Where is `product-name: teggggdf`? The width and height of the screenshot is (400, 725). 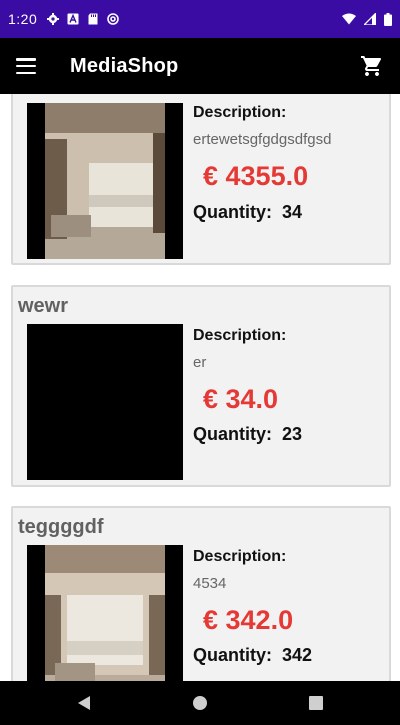 product-name: teggggdf is located at coordinates (61, 527).